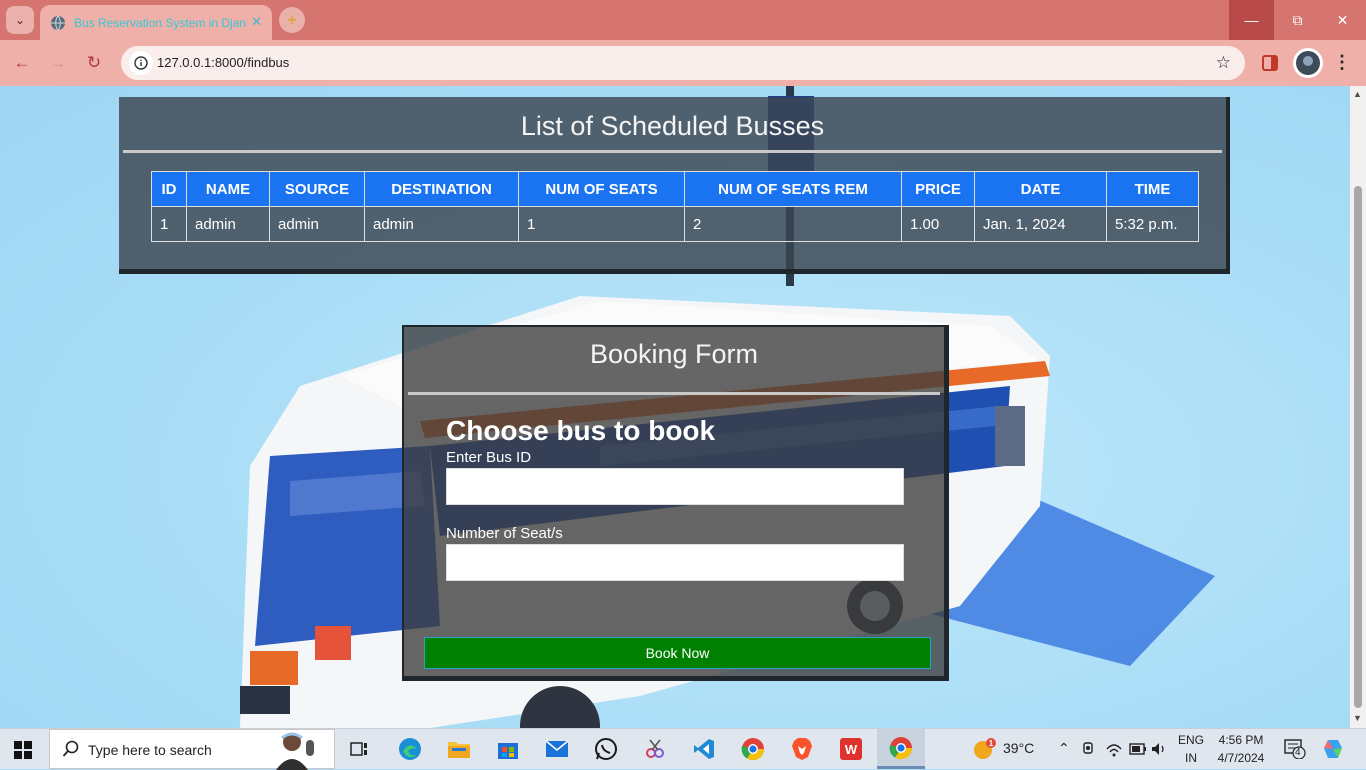 The height and width of the screenshot is (770, 1366). What do you see at coordinates (23, 750) in the screenshot?
I see `windows-start-icon` at bounding box center [23, 750].